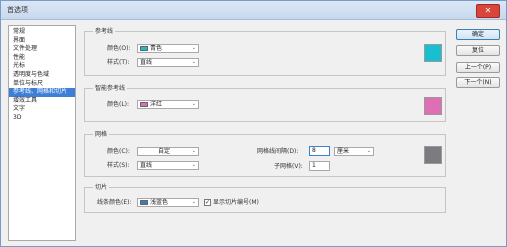 The width and height of the screenshot is (507, 247). What do you see at coordinates (168, 62) in the screenshot?
I see `guides-style-select: 直线 ⌄` at bounding box center [168, 62].